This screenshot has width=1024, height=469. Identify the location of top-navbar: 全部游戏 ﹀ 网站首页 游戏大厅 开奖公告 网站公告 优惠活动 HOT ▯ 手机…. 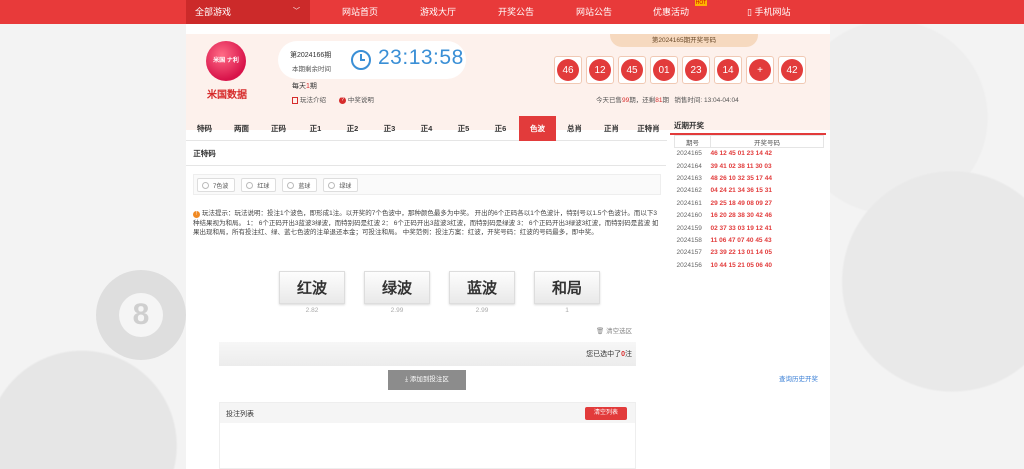
(512, 12).